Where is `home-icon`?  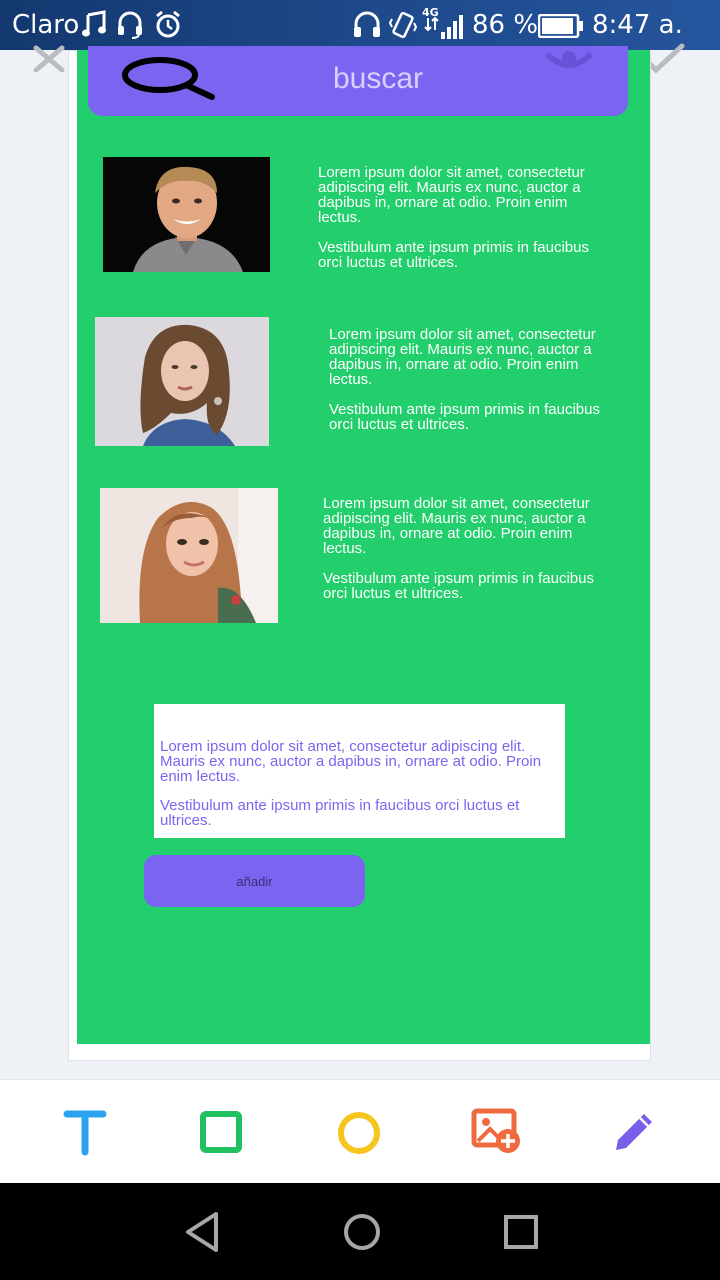
home-icon is located at coordinates (362, 1234).